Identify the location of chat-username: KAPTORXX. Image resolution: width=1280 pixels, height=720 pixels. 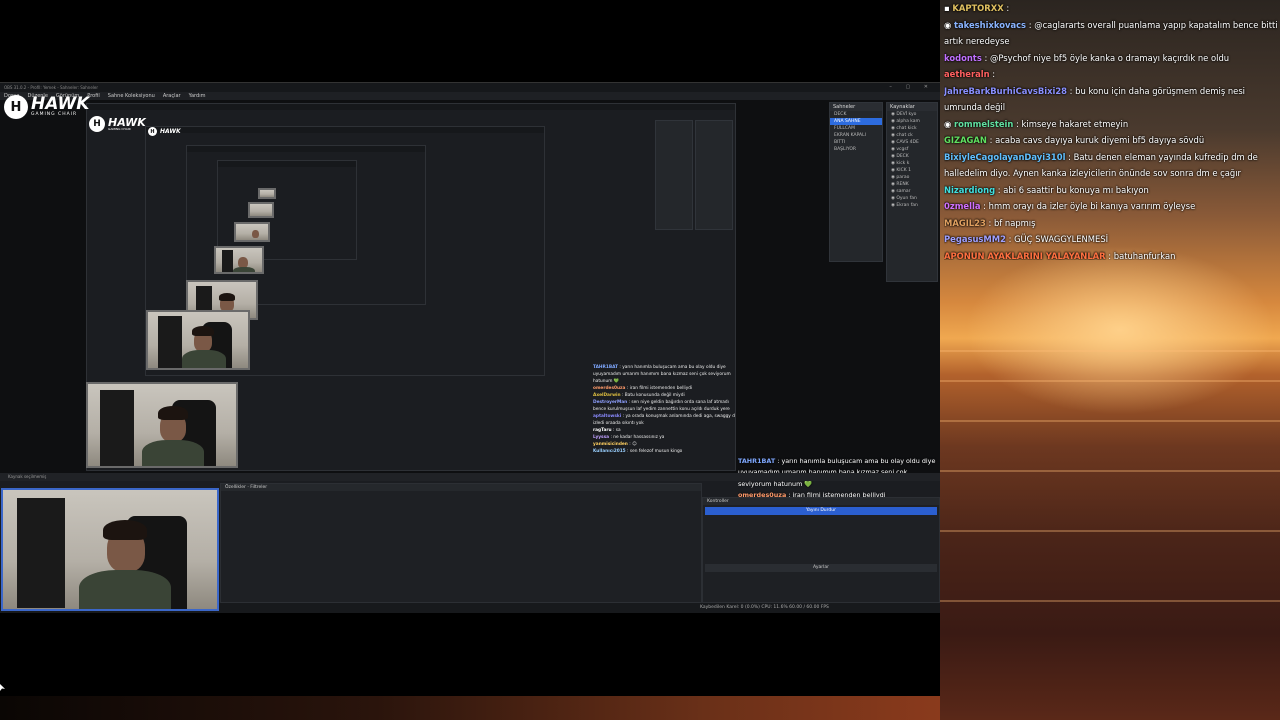
(977, 8).